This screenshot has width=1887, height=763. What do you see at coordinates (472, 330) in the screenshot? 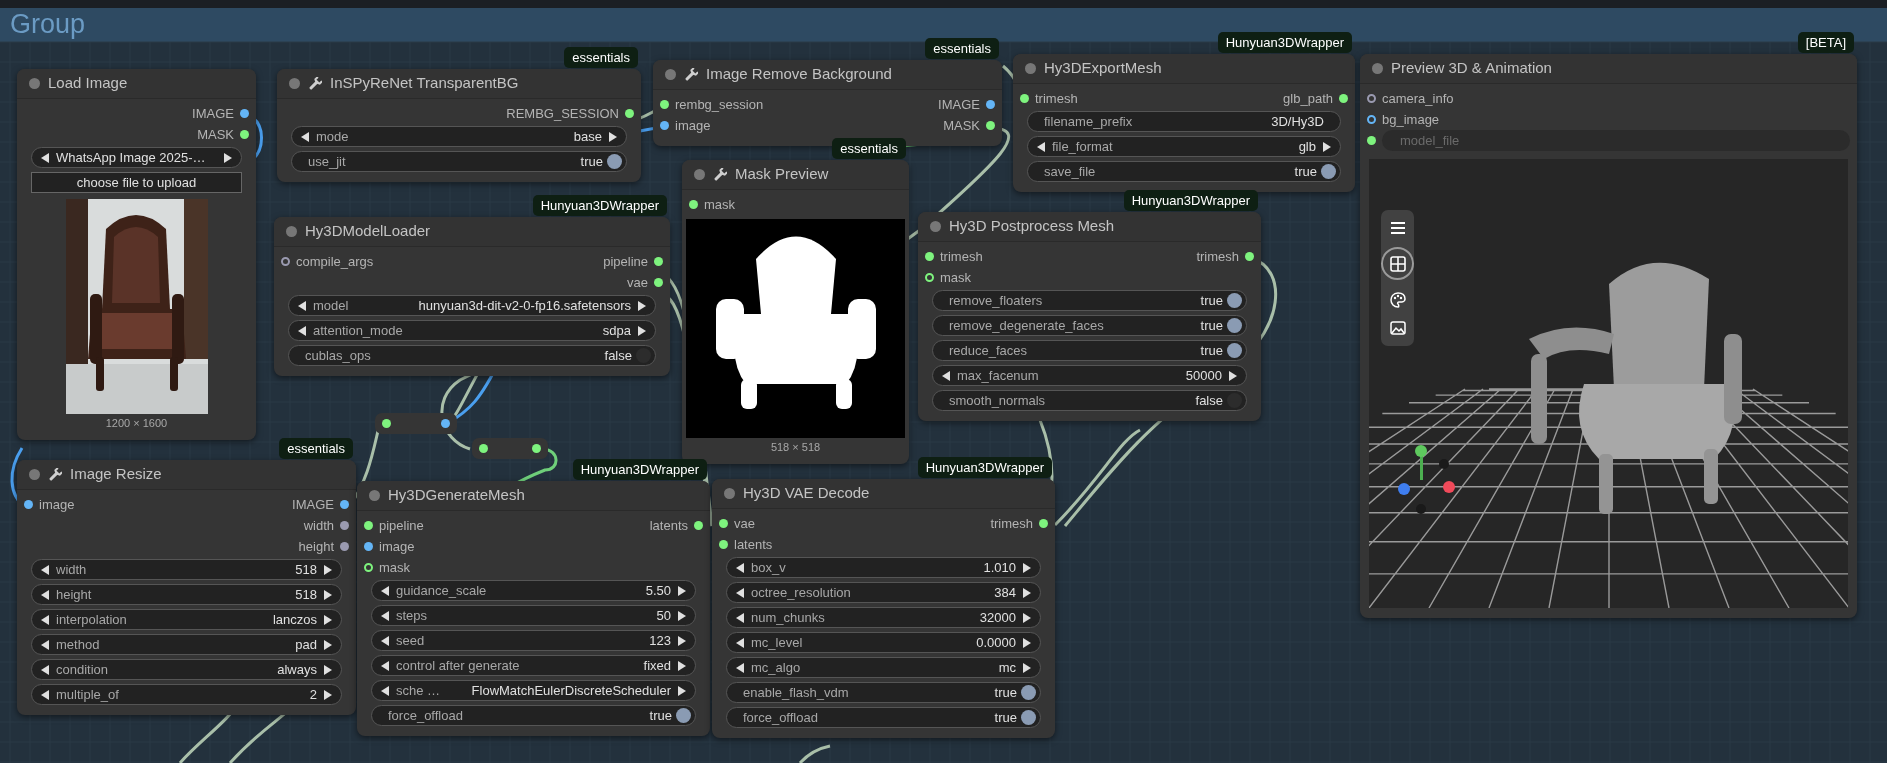
I see `combo-widget: attention_mode sdpa` at bounding box center [472, 330].